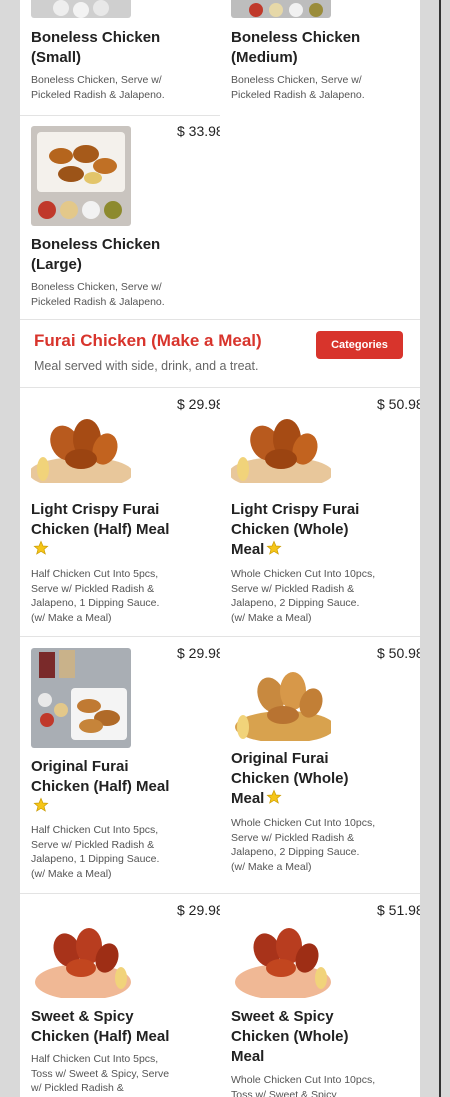 The width and height of the screenshot is (450, 1097). Describe the element at coordinates (101, 787) in the screenshot. I see `item-name: Original Furai Chicken (Half) Meal` at that location.